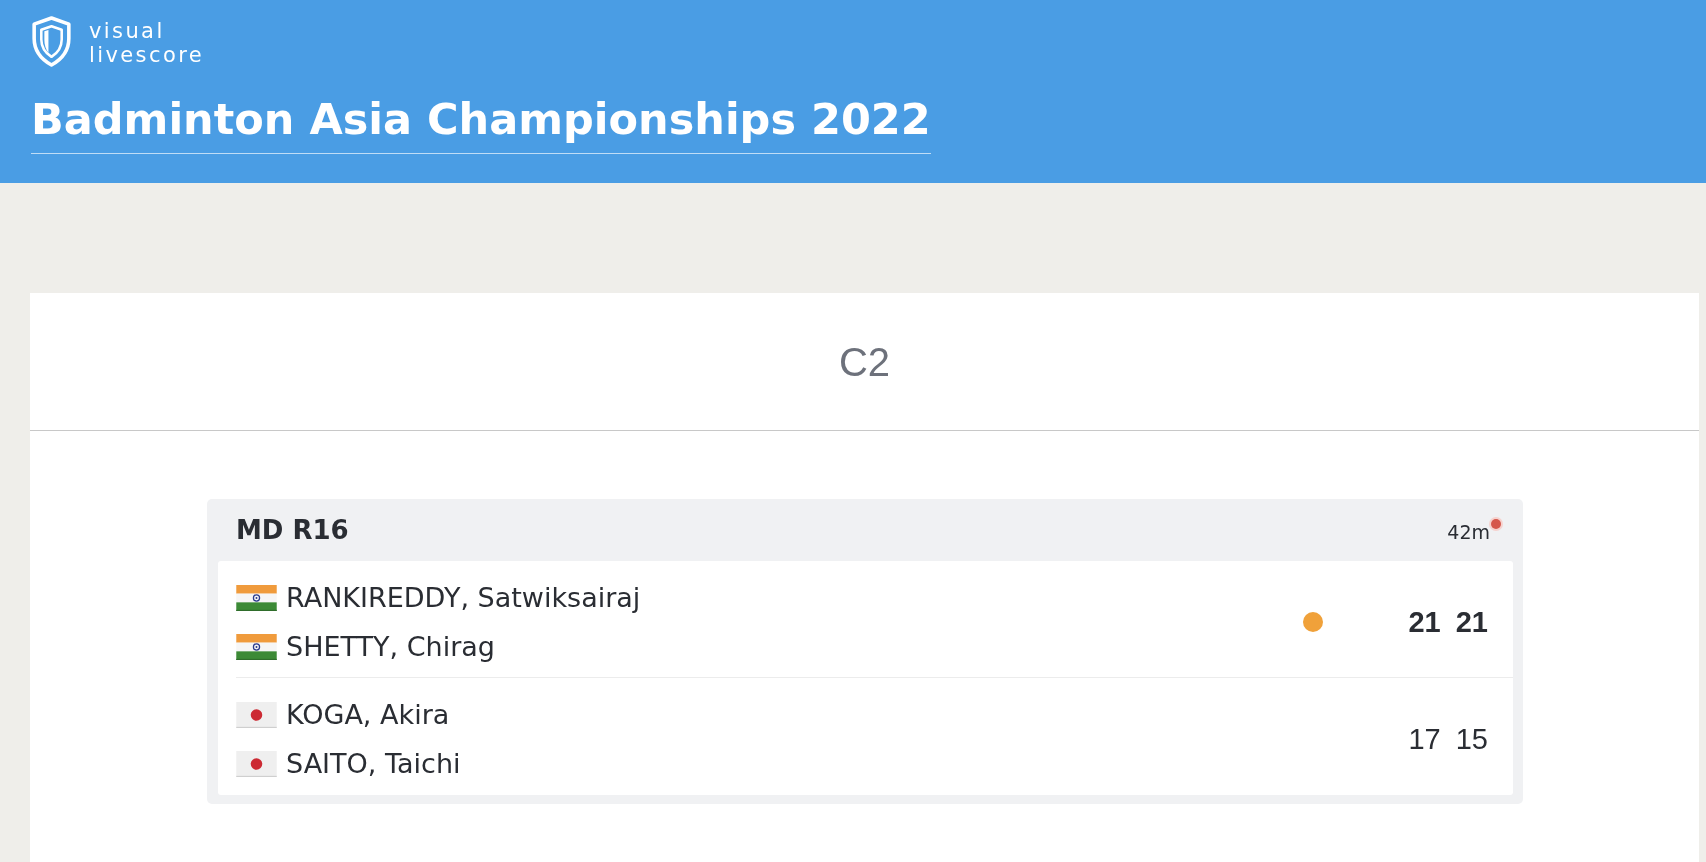  I want to click on game-score: 15, so click(1471, 739).